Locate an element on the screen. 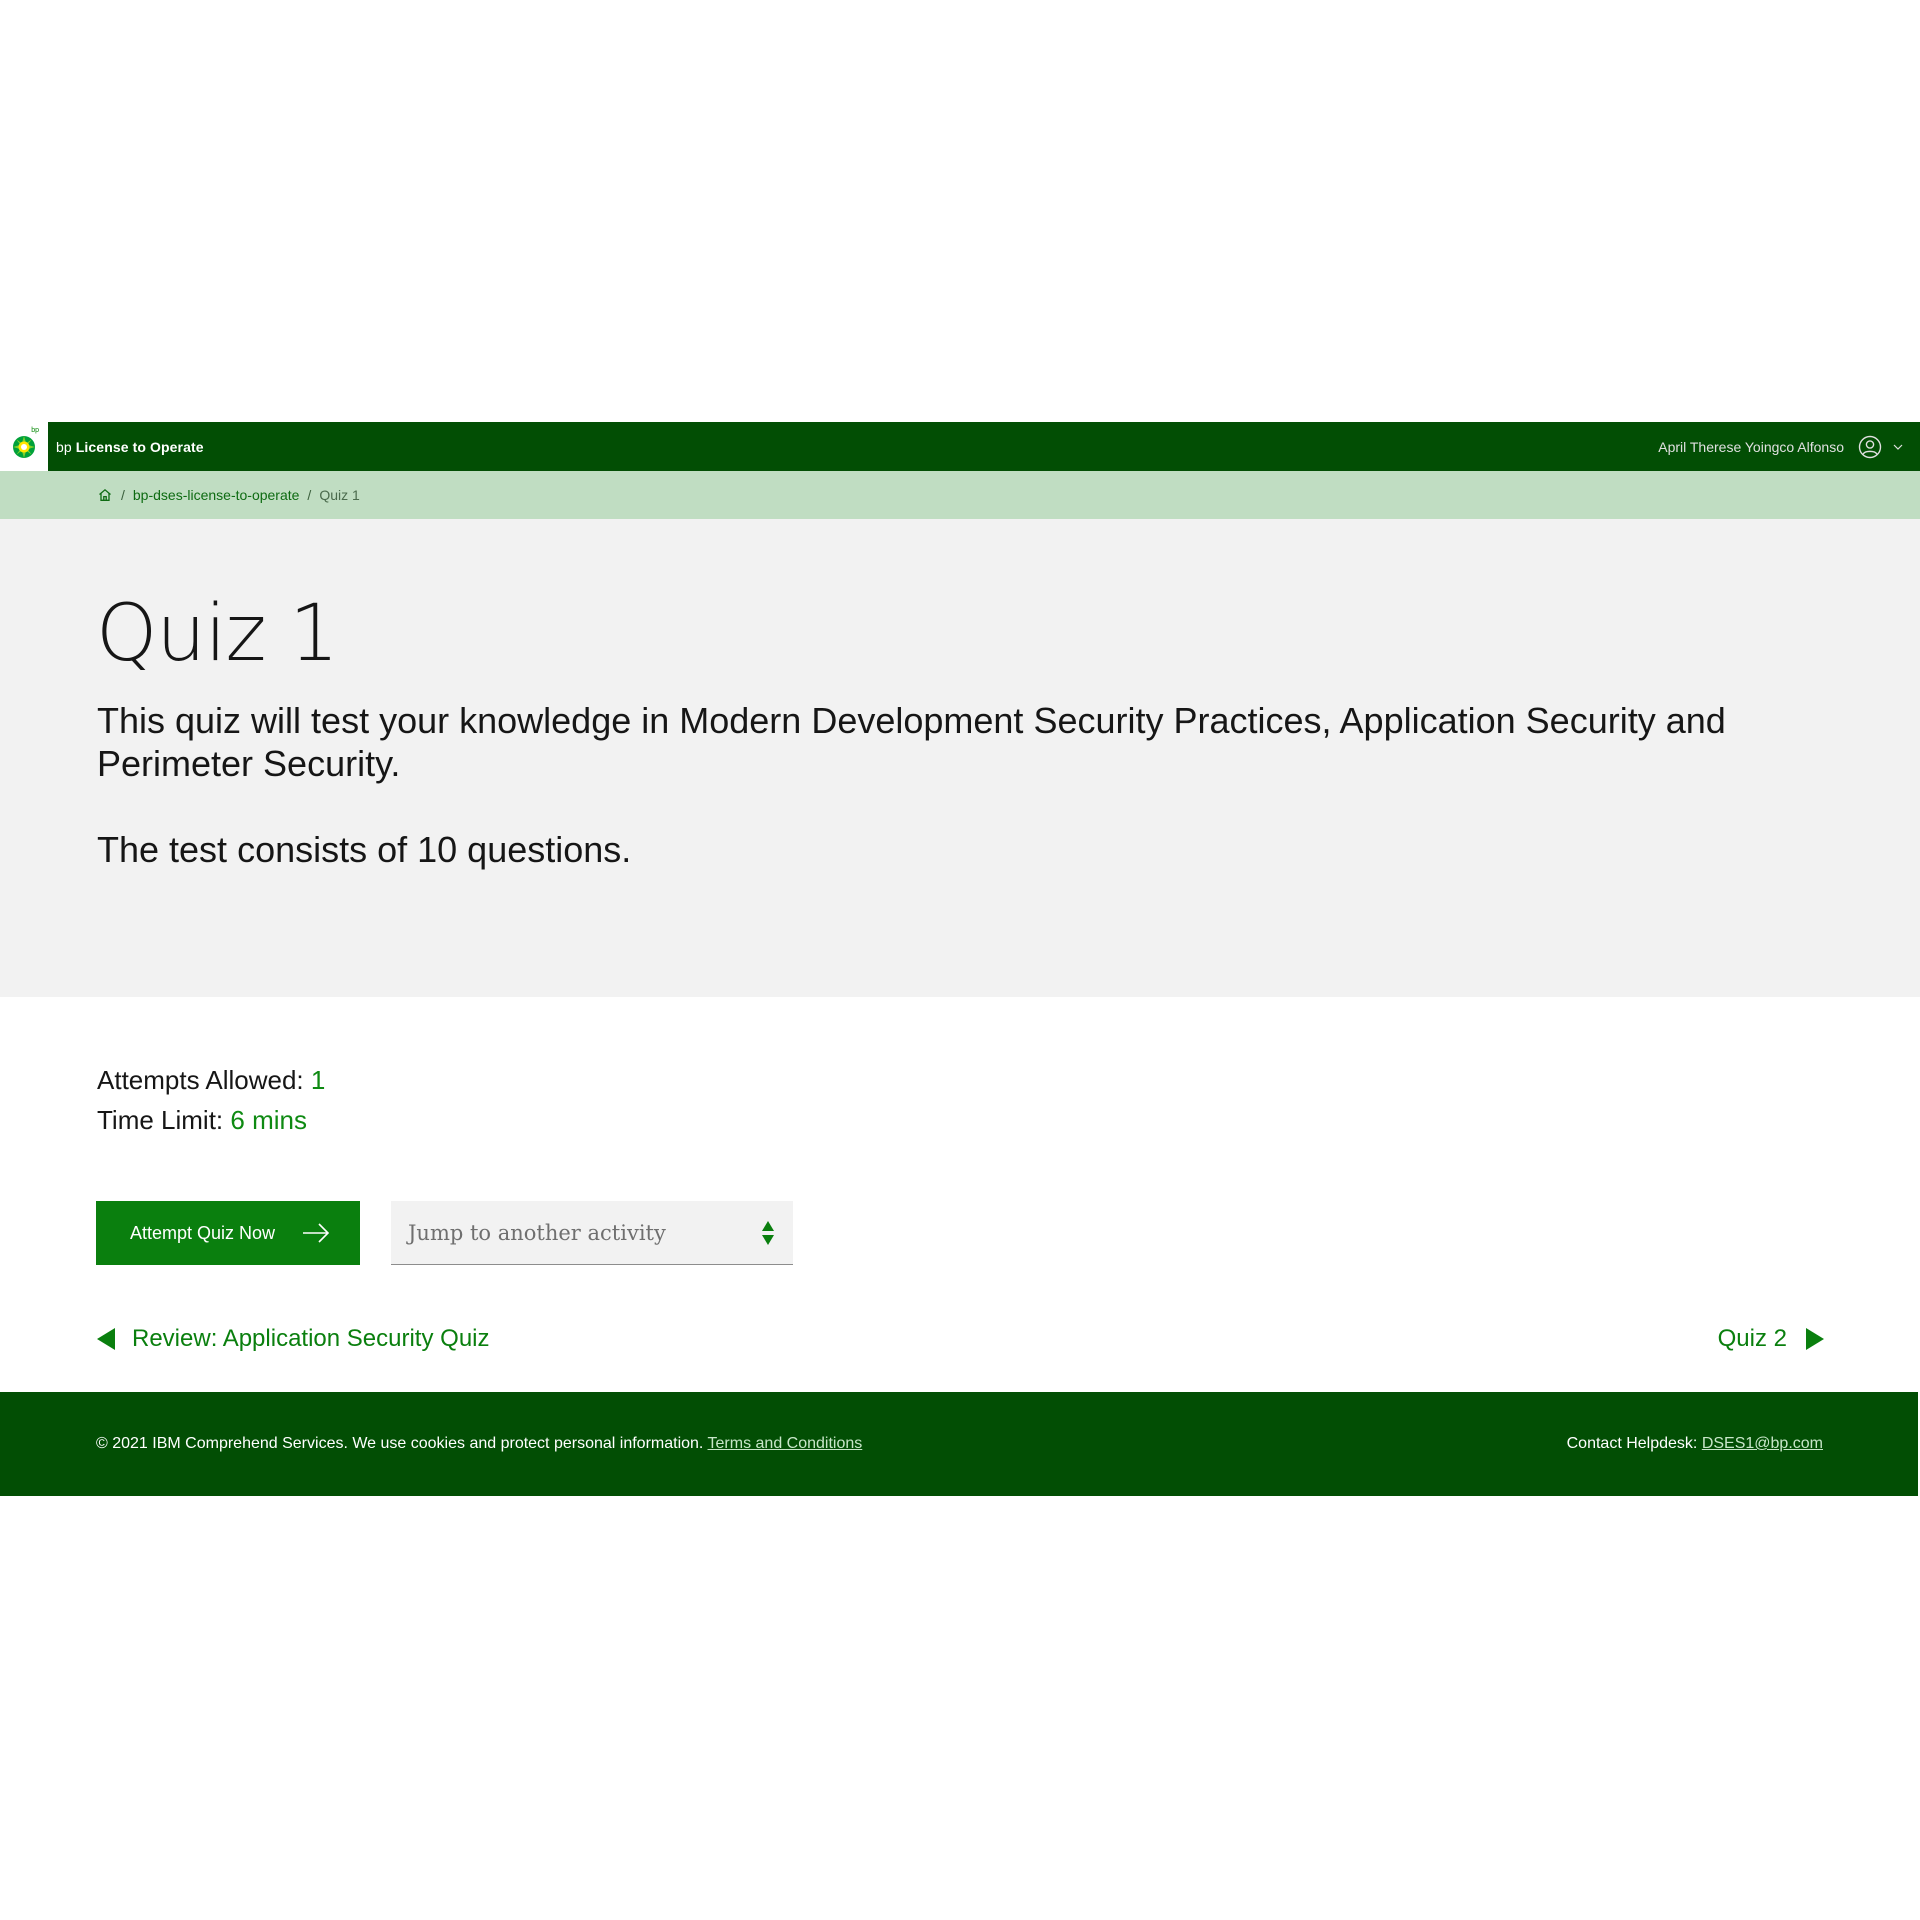 Image resolution: width=1920 pixels, height=1920 pixels. caret-right-icon is located at coordinates (1815, 1339).